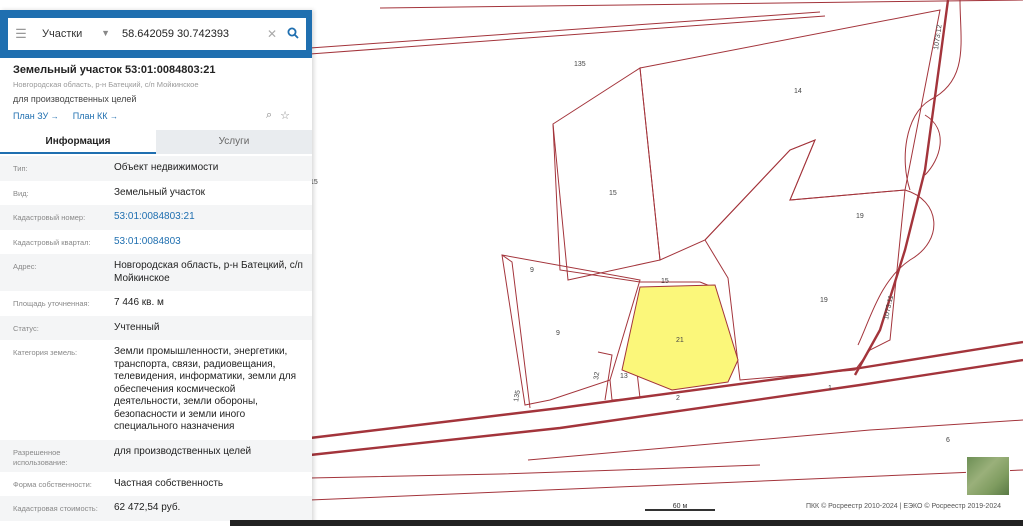 The height and width of the screenshot is (526, 1023). I want to click on attribute-label: Адрес:, so click(25, 266).